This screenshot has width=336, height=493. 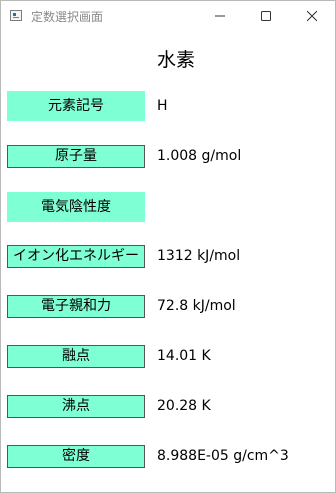 I want to click on atomic-weight-button: 原子量, so click(x=76, y=156).